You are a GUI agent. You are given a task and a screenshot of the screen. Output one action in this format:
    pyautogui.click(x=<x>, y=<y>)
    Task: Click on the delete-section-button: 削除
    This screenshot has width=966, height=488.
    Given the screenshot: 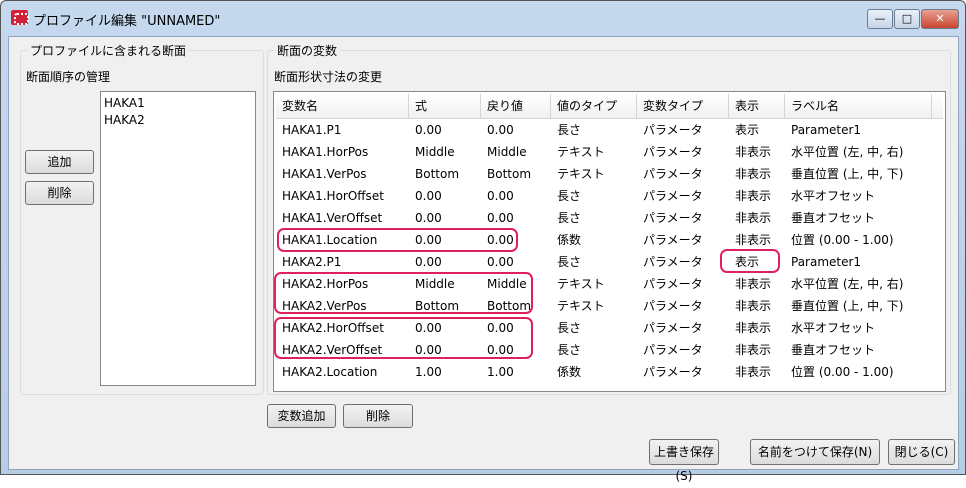 What is the action you would take?
    pyautogui.click(x=59, y=193)
    